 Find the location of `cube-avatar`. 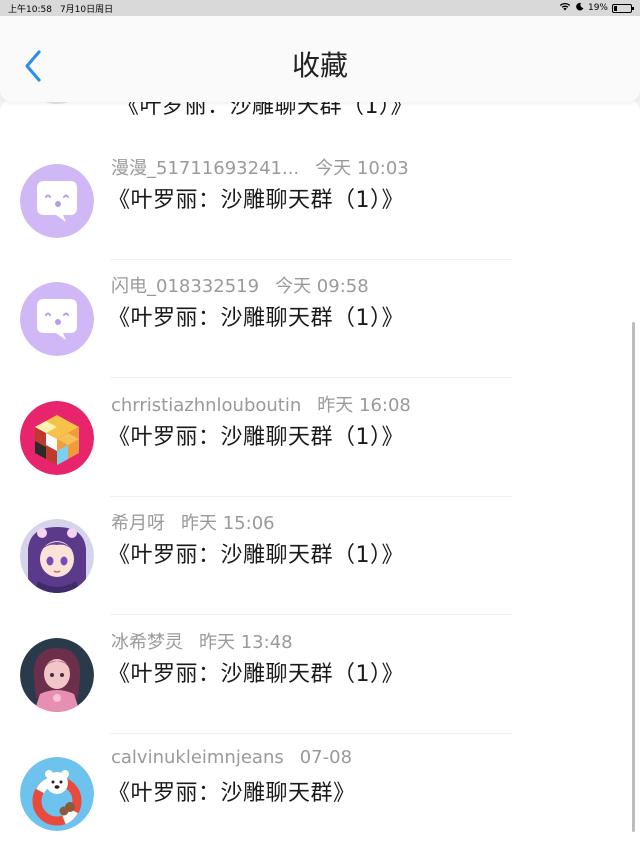

cube-avatar is located at coordinates (57, 438).